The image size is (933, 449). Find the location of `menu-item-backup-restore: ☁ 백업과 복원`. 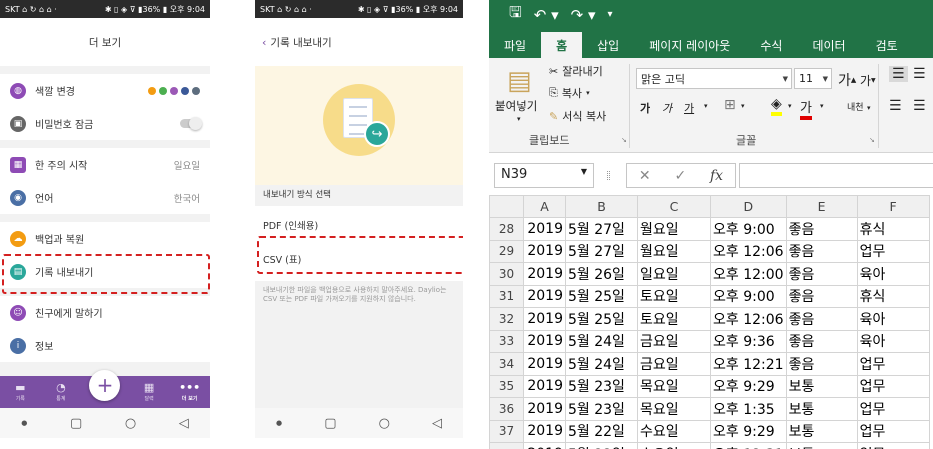

menu-item-backup-restore: ☁ 백업과 복원 is located at coordinates (105, 238).